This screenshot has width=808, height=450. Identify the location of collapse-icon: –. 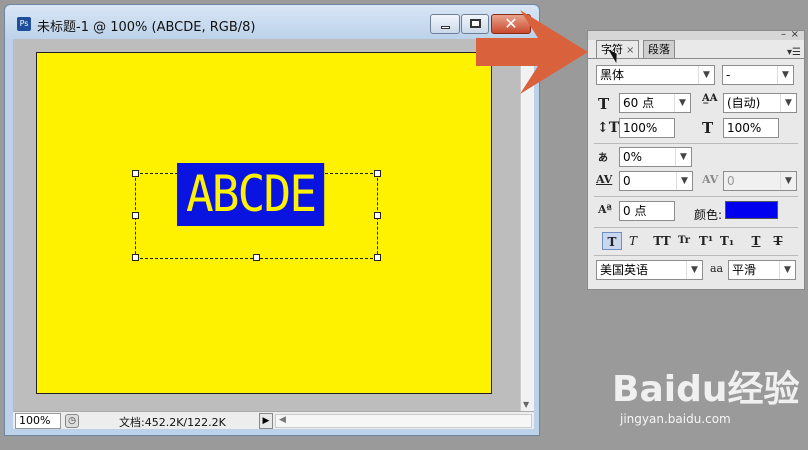
(783, 34).